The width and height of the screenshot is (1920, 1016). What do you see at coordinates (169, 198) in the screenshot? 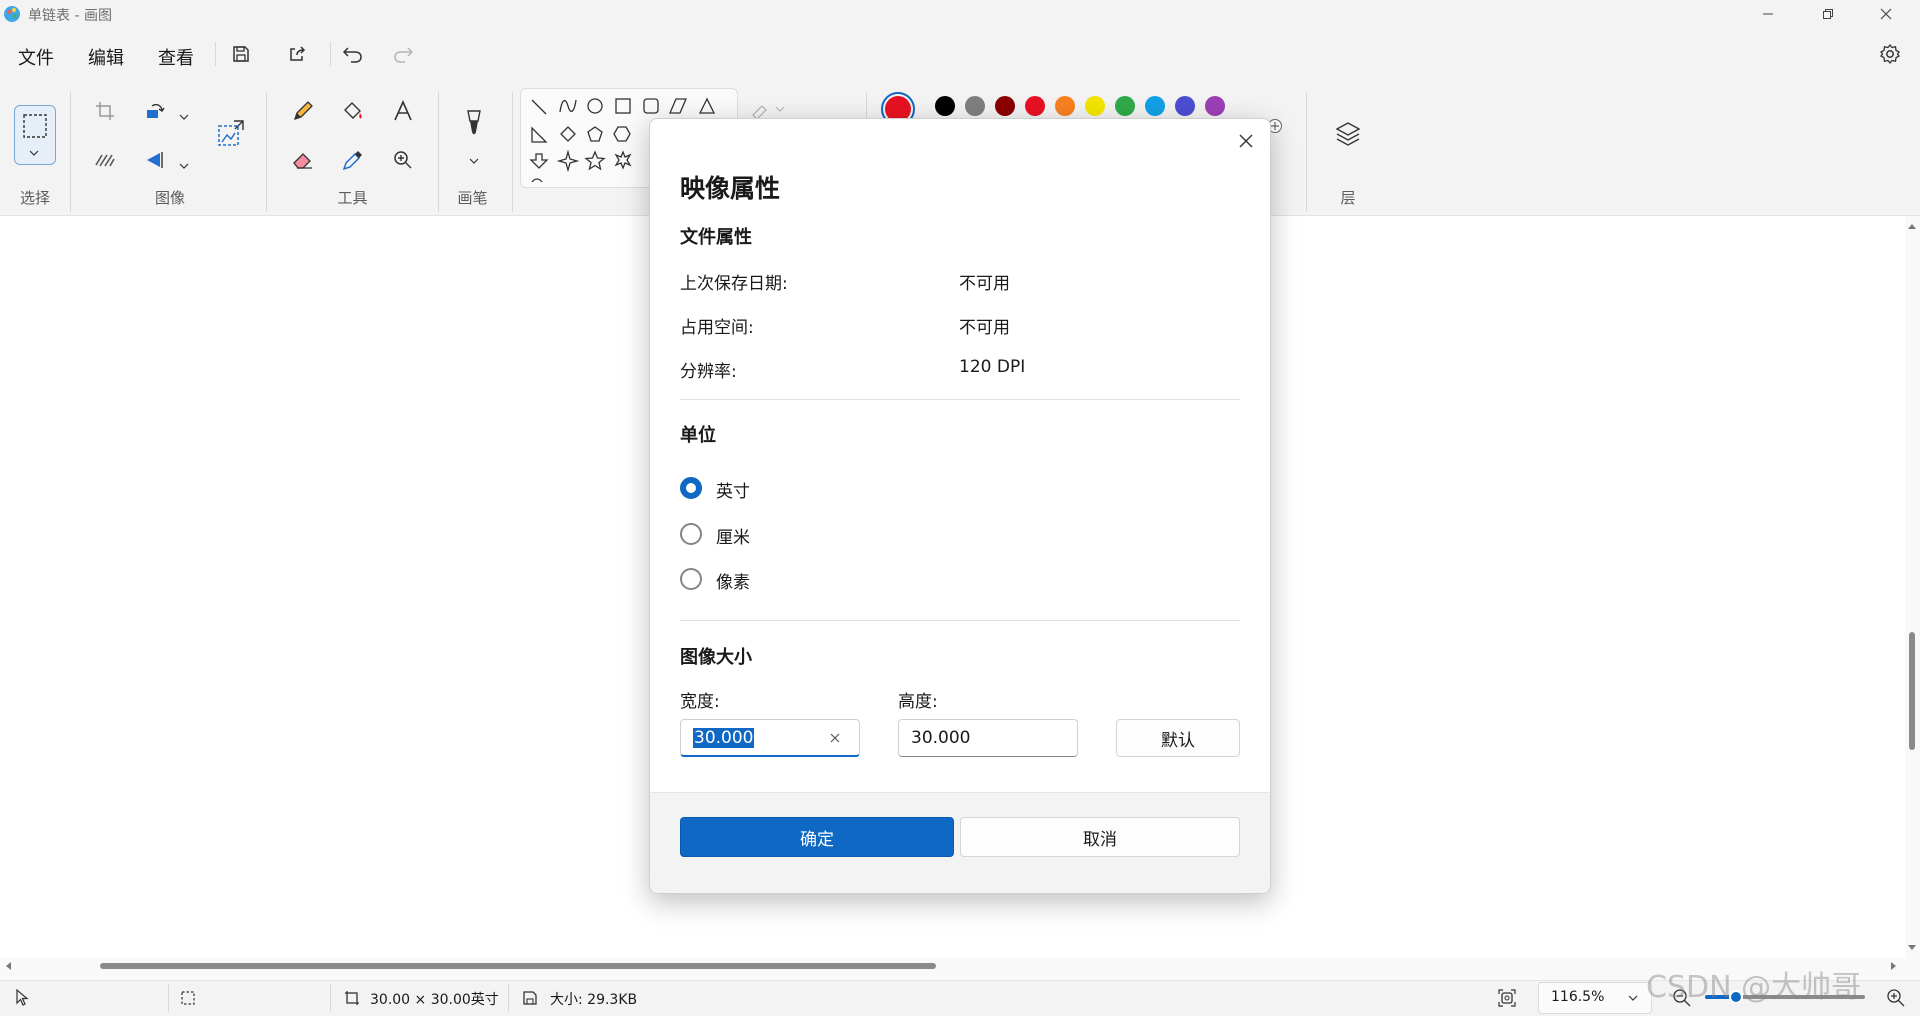
I see `group-label-image: 图像` at bounding box center [169, 198].